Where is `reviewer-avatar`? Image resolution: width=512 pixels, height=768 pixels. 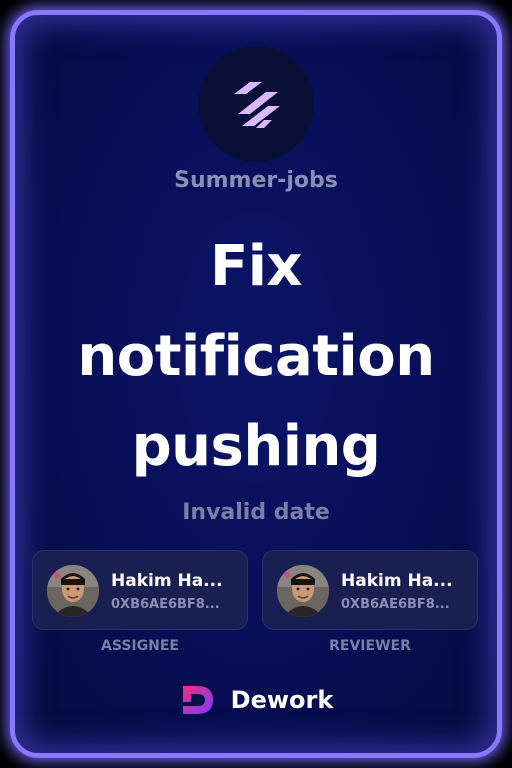 reviewer-avatar is located at coordinates (303, 591).